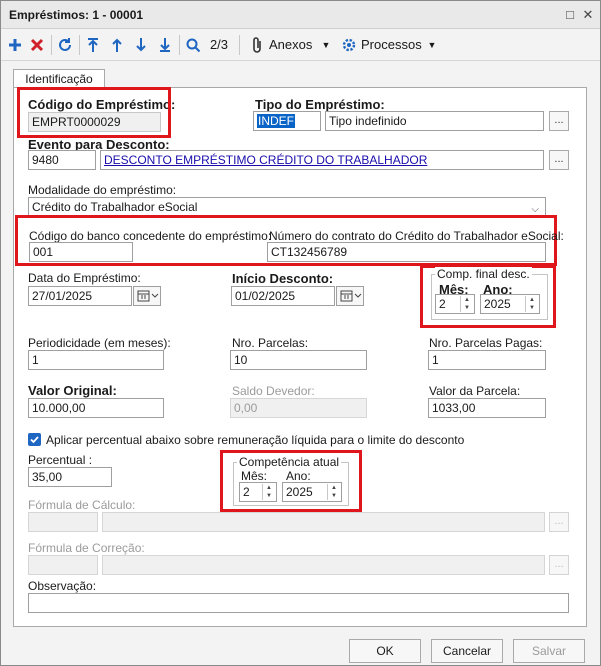  What do you see at coordinates (65, 45) in the screenshot?
I see `refresh-icon` at bounding box center [65, 45].